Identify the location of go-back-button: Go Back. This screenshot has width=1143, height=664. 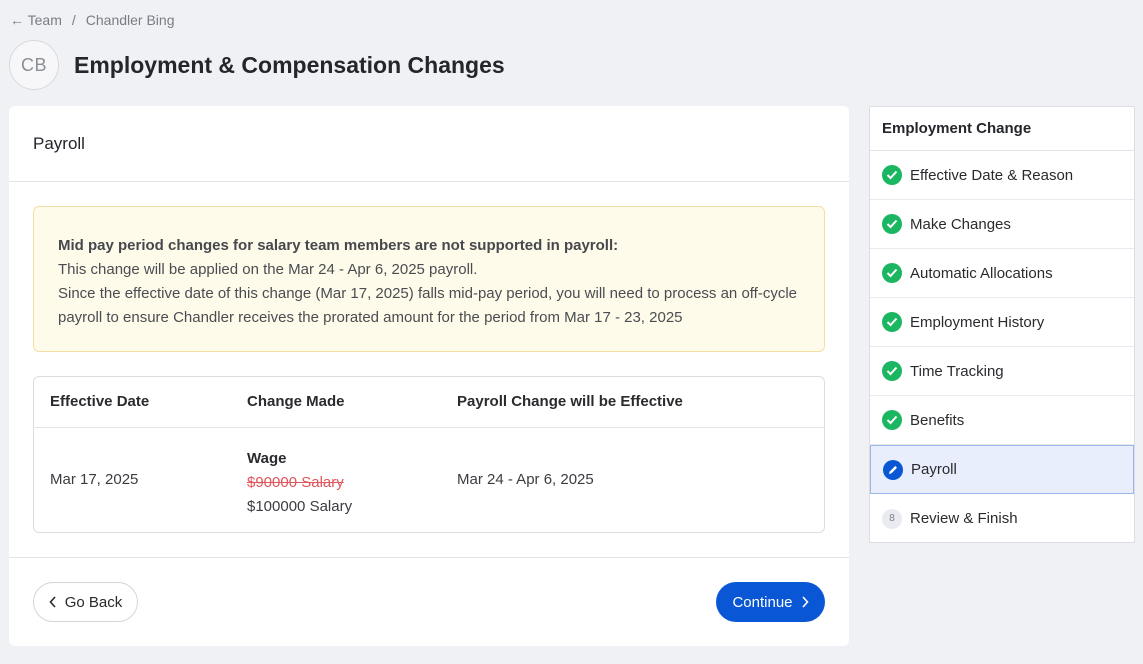
(85, 602).